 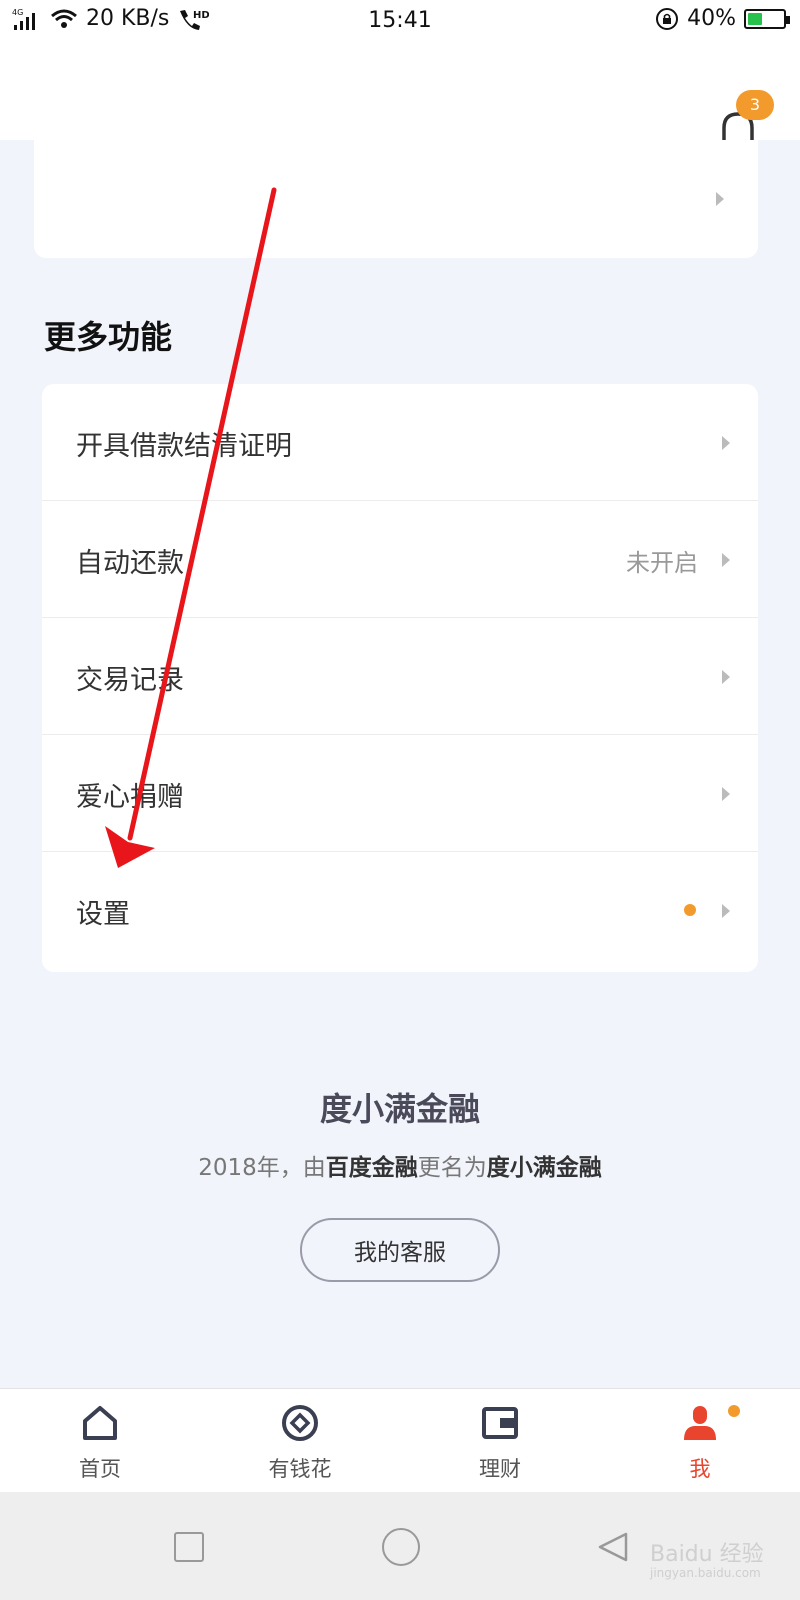 I want to click on menu-item-donation: 爱心捐赠, so click(x=400, y=793).